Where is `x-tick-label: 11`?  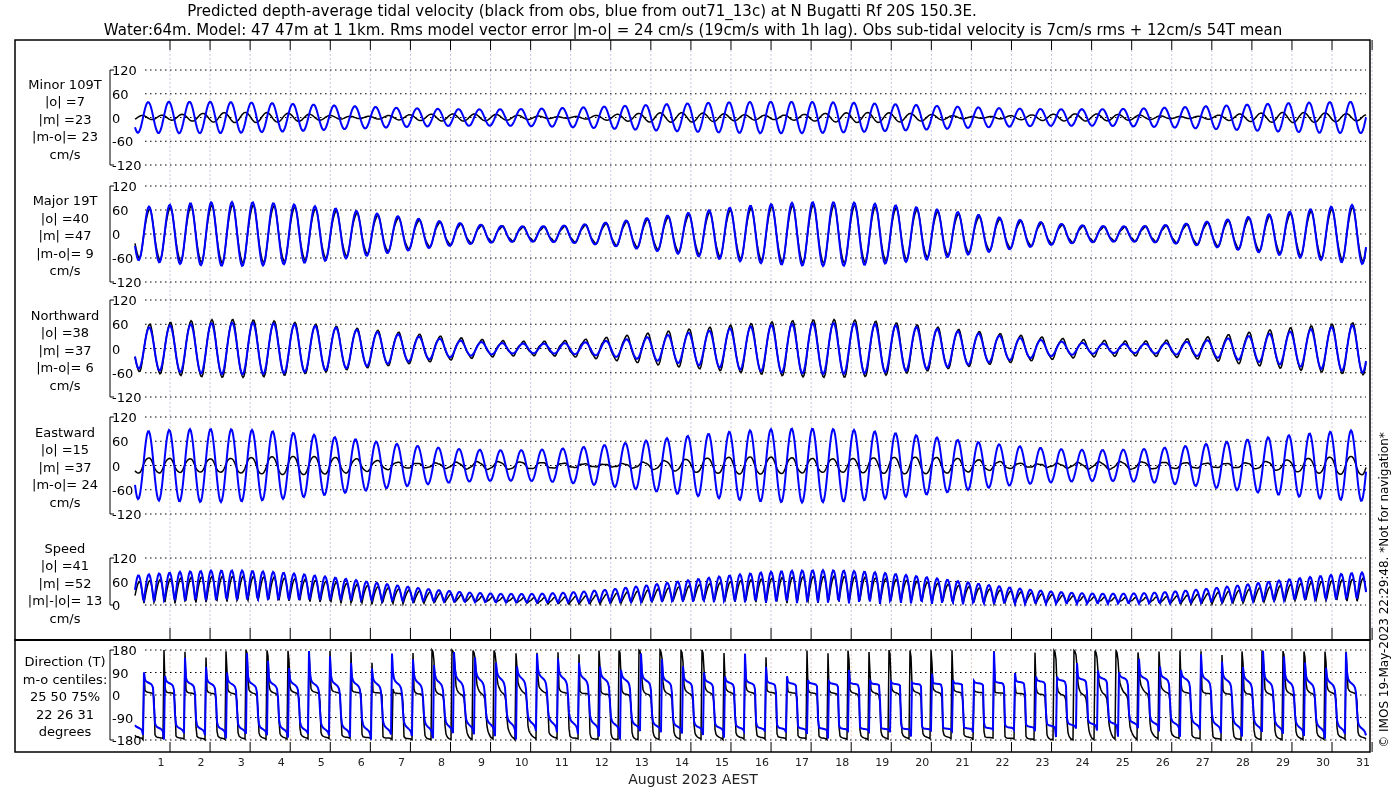
x-tick-label: 11 is located at coordinates (561, 762).